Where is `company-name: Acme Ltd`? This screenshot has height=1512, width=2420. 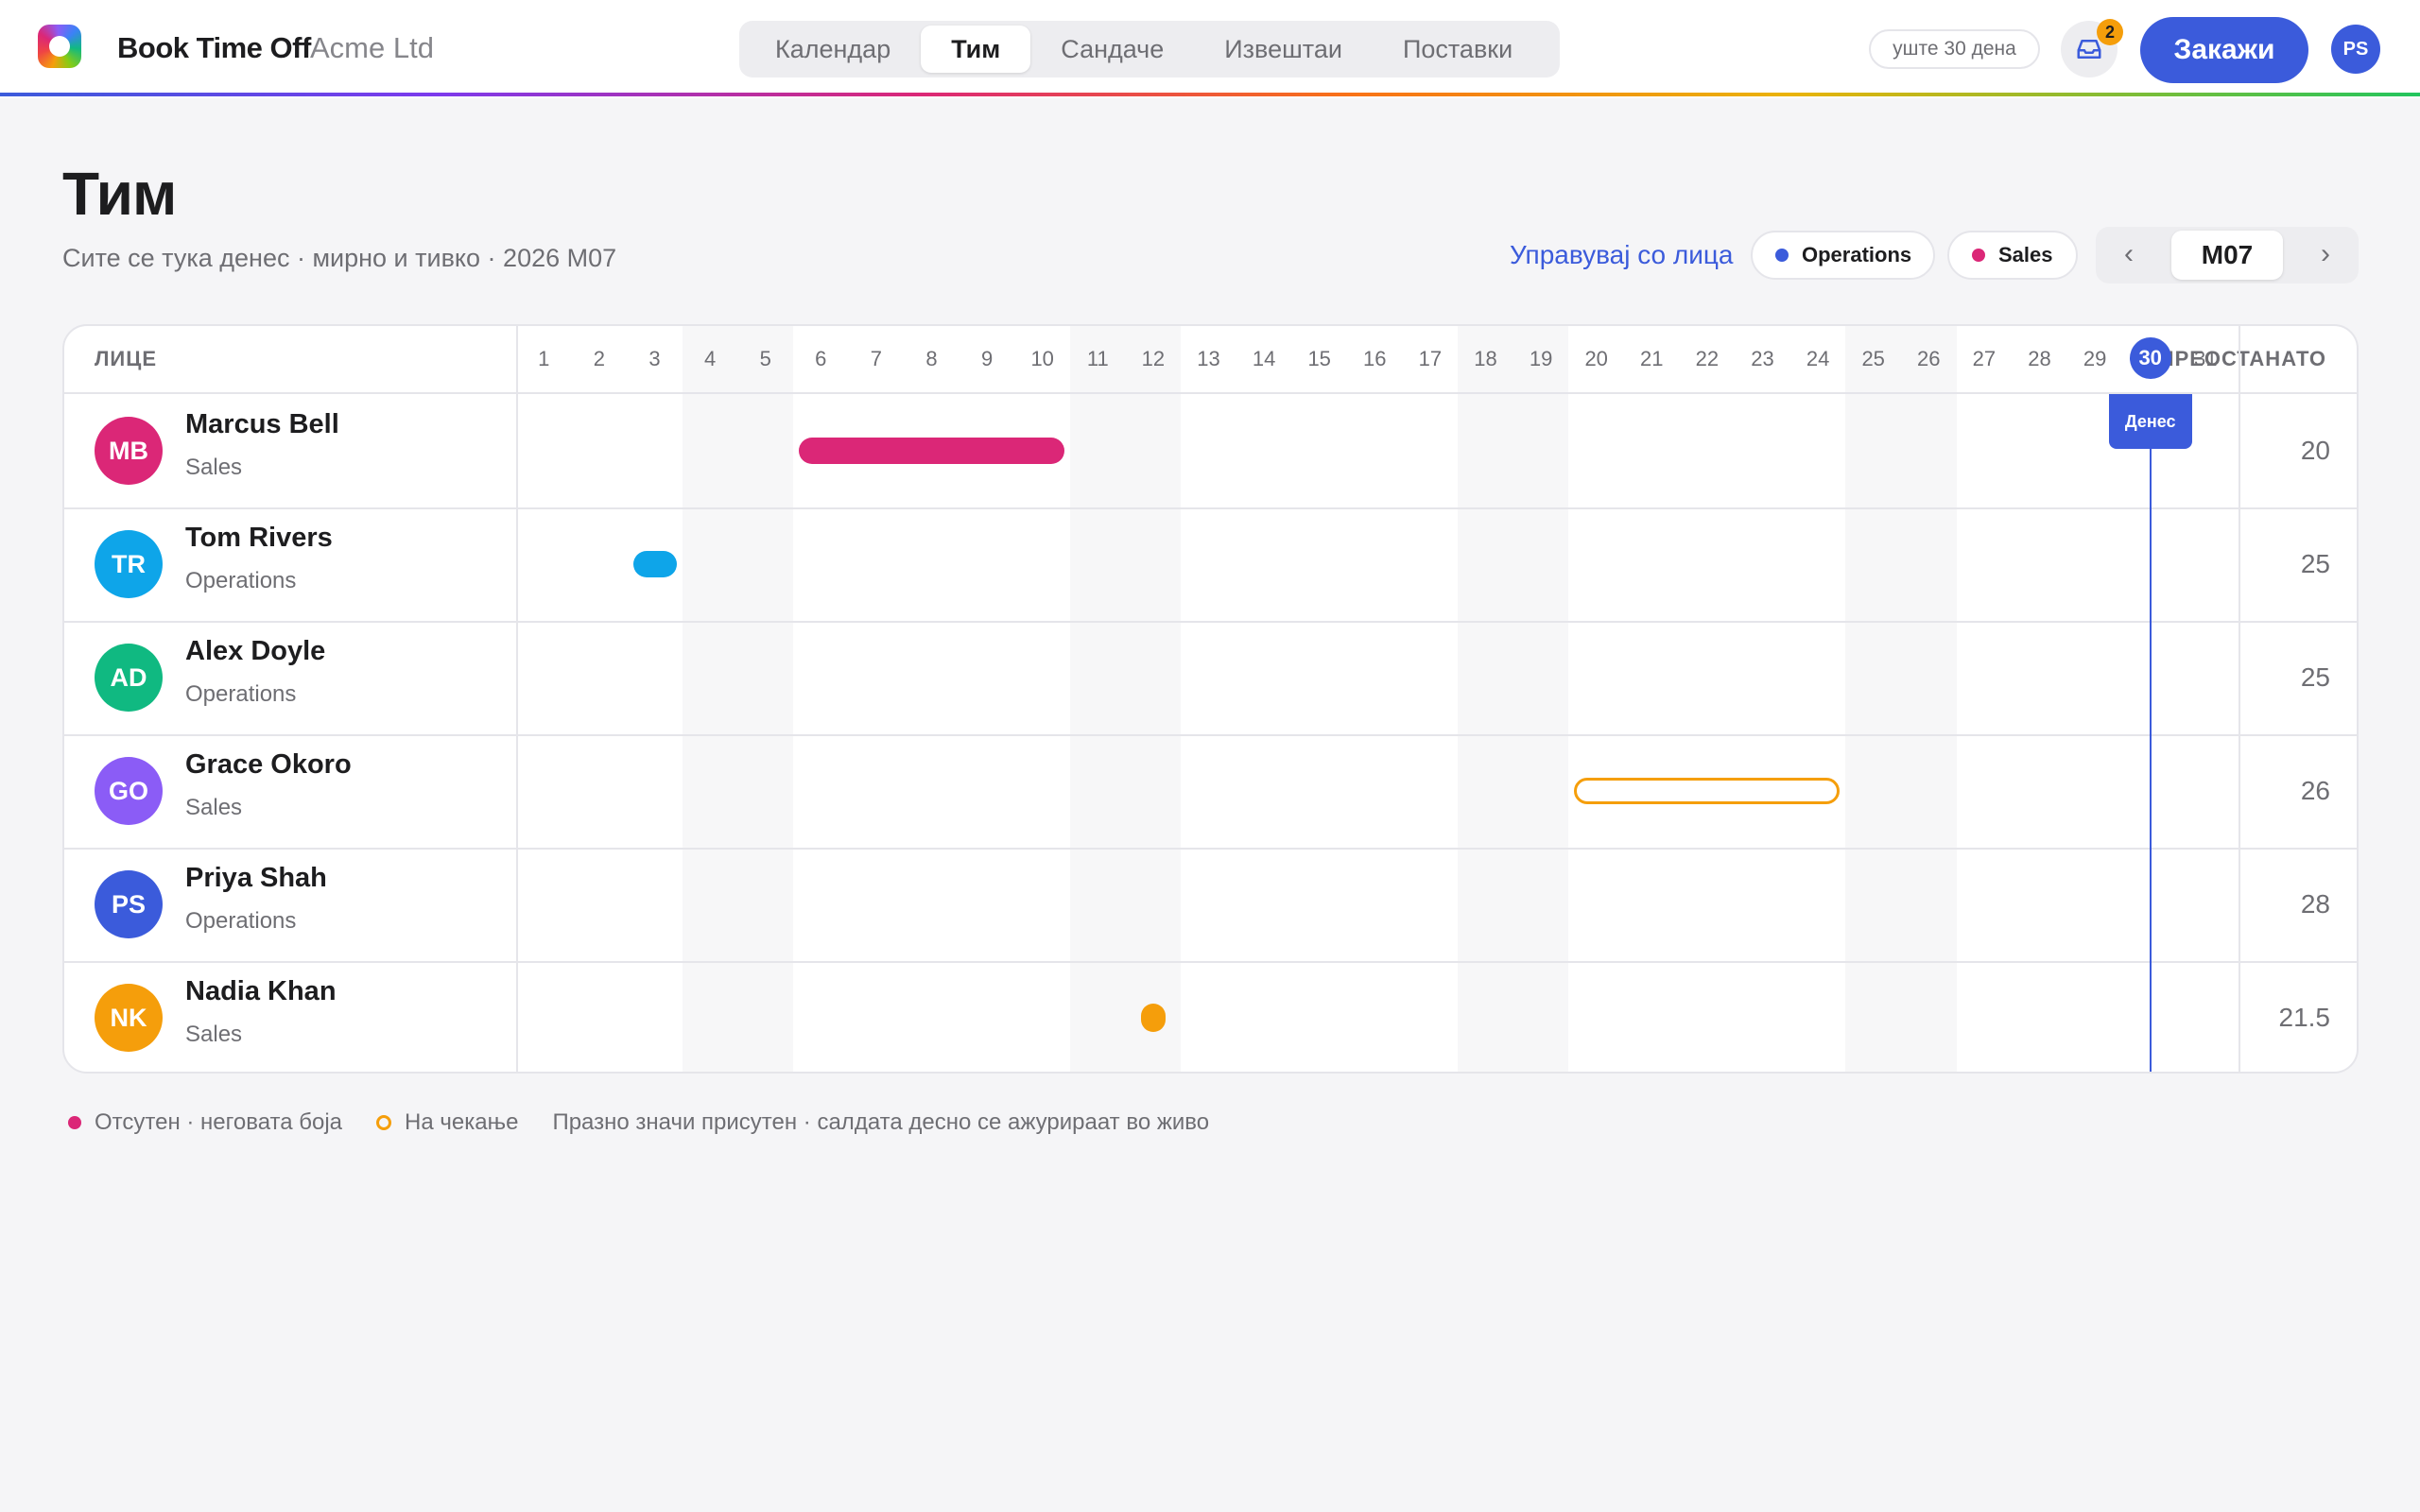 company-name: Acme Ltd is located at coordinates (372, 47).